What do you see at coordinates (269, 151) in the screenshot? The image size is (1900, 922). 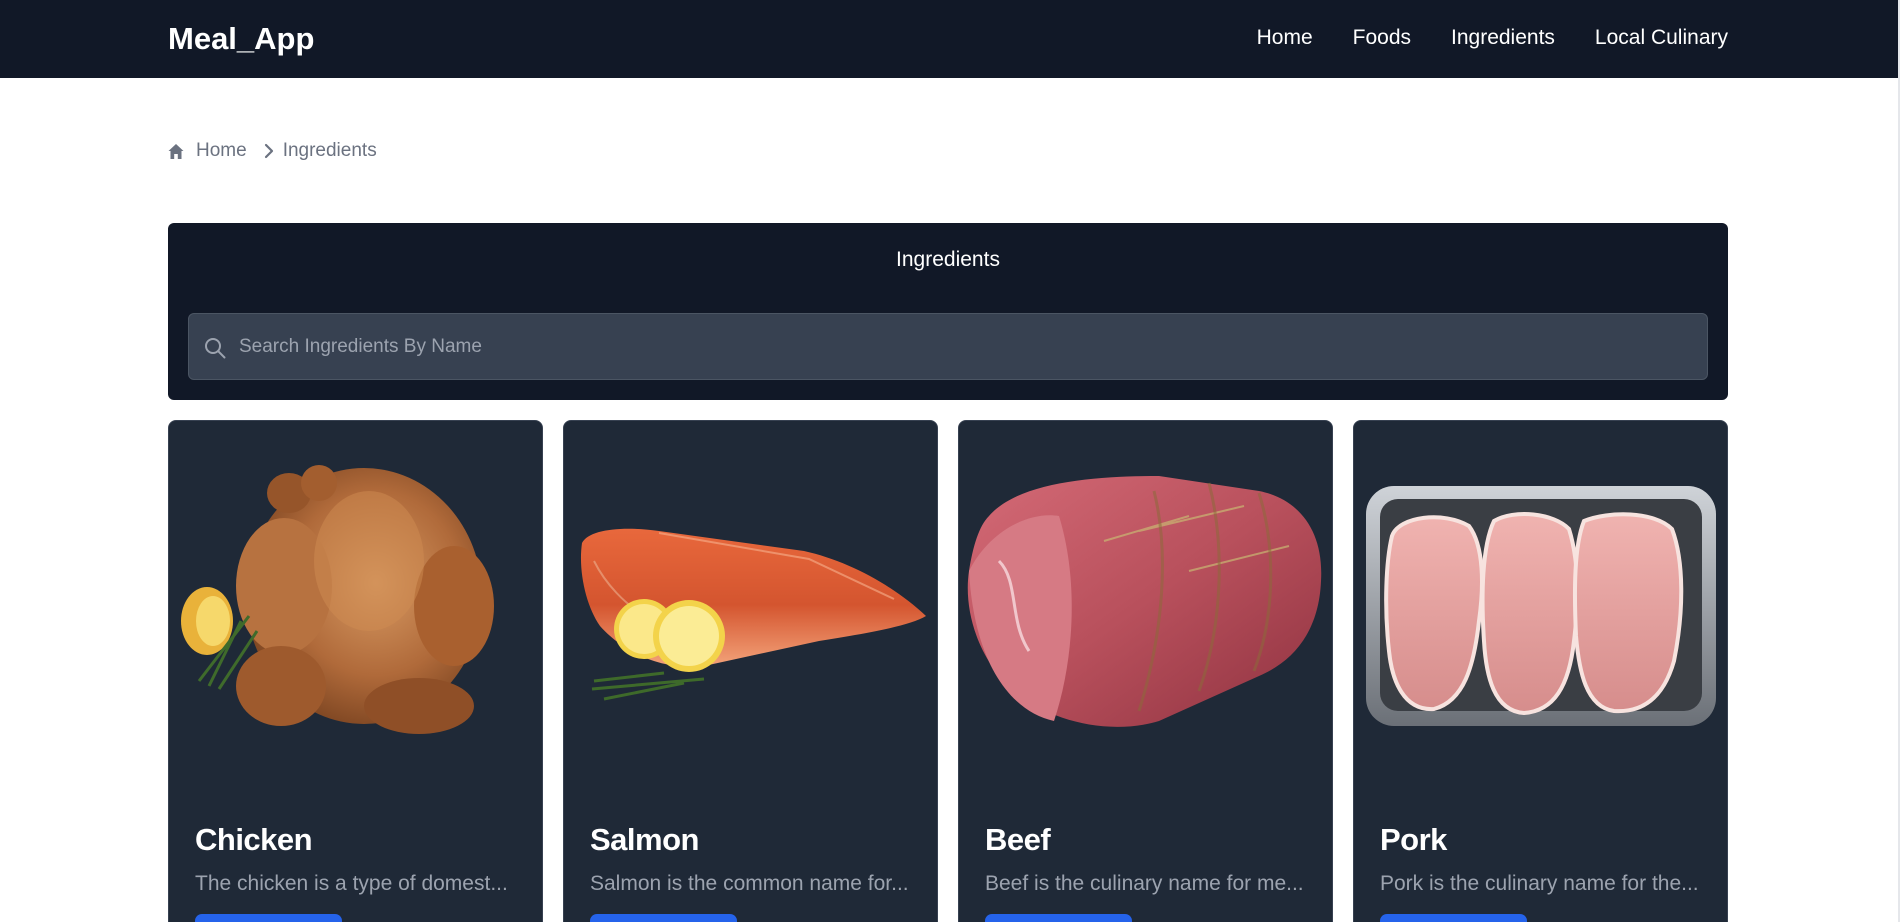 I see `chevron-right-icon` at bounding box center [269, 151].